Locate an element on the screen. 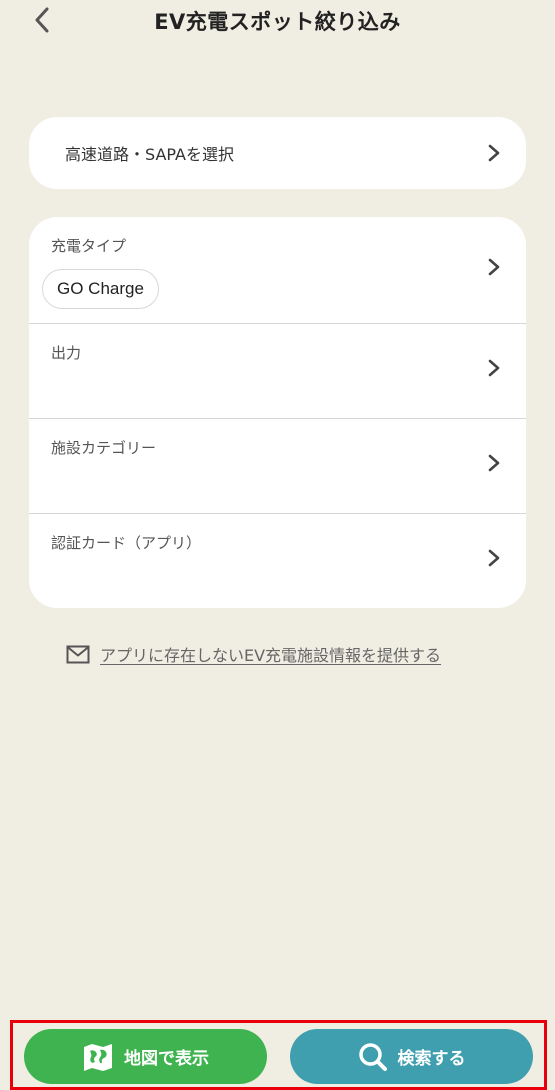  search-icon is located at coordinates (373, 1057).